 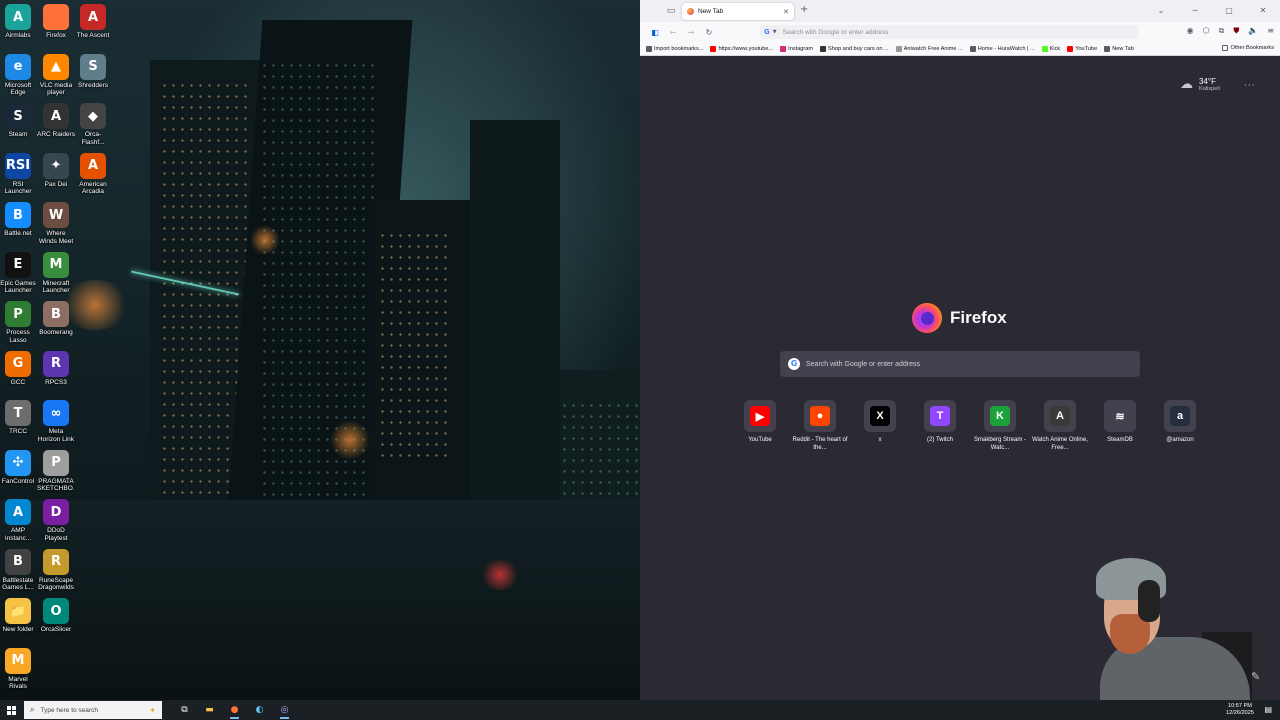 What do you see at coordinates (796, 48) in the screenshot?
I see `bookmark-item: Instagram` at bounding box center [796, 48].